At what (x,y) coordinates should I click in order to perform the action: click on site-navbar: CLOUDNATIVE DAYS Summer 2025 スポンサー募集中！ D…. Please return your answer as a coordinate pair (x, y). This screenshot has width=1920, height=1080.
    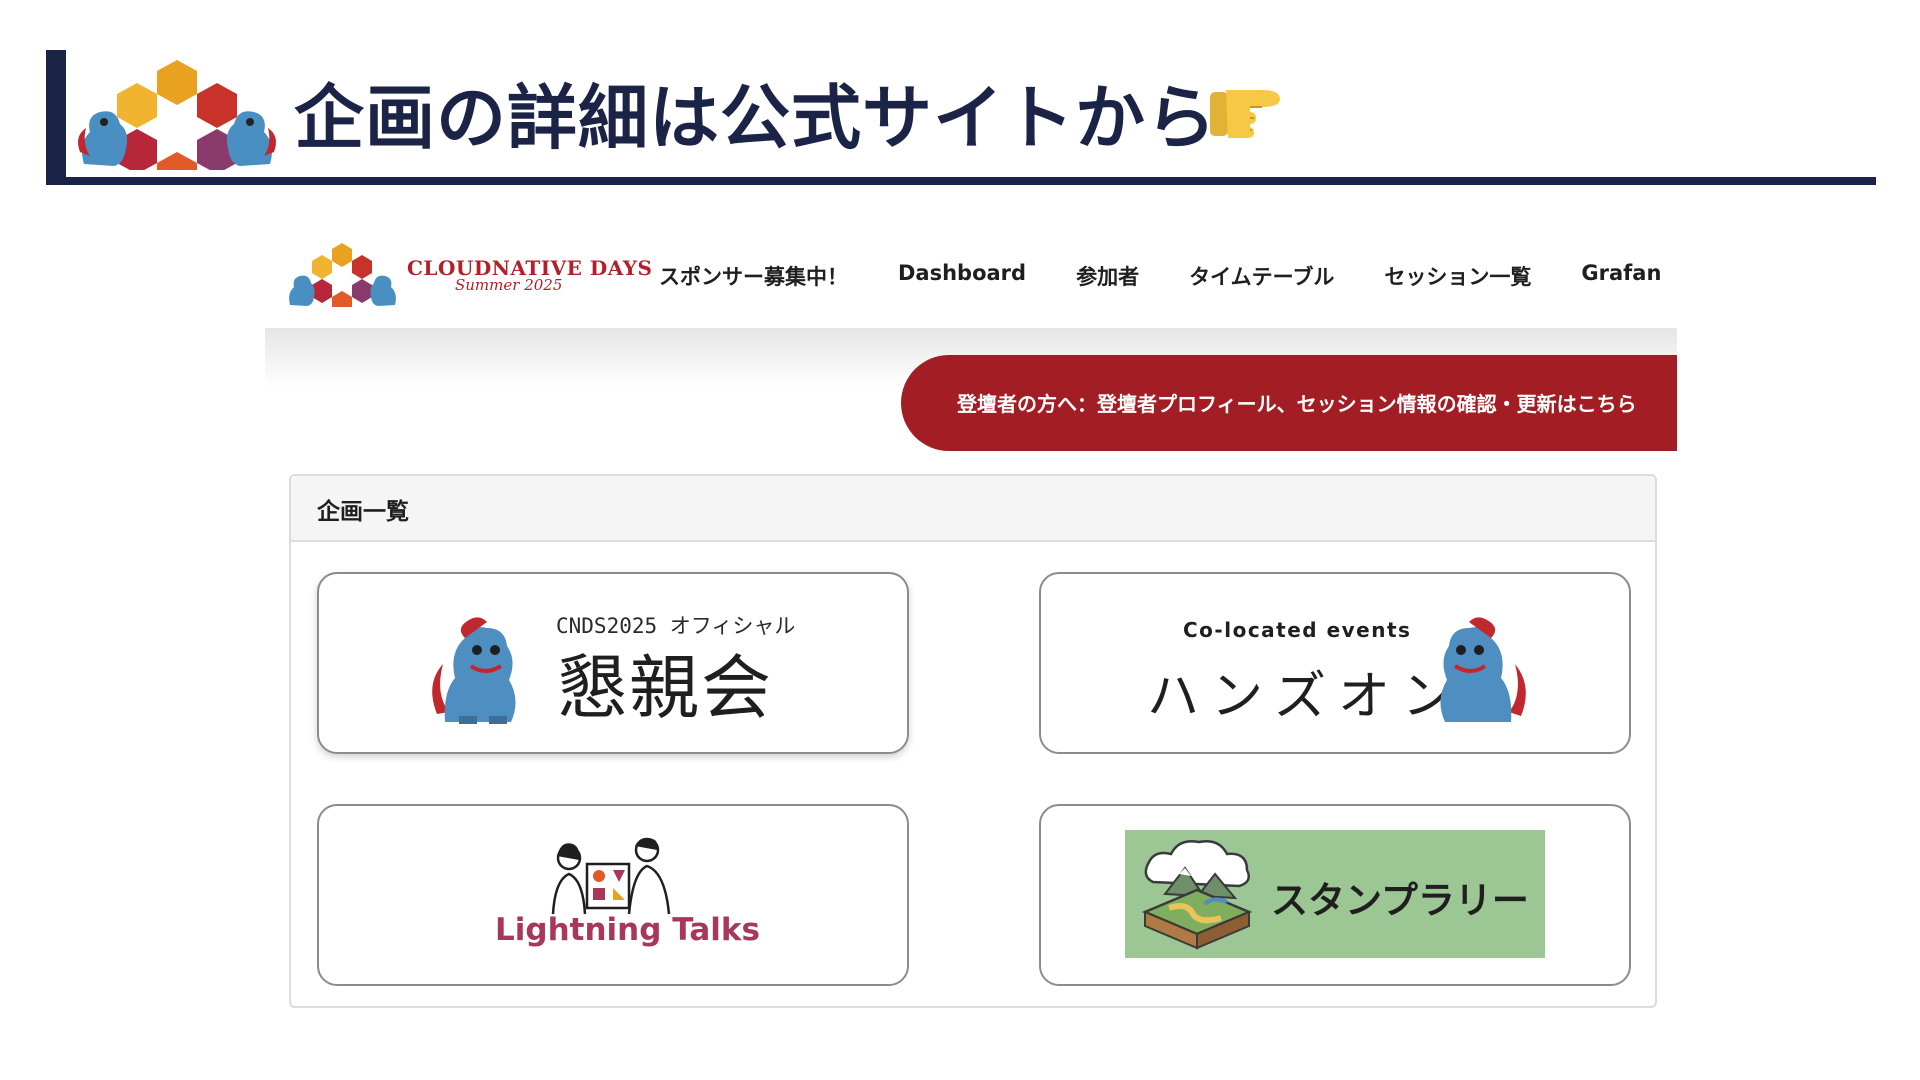
    Looking at the image, I should click on (971, 272).